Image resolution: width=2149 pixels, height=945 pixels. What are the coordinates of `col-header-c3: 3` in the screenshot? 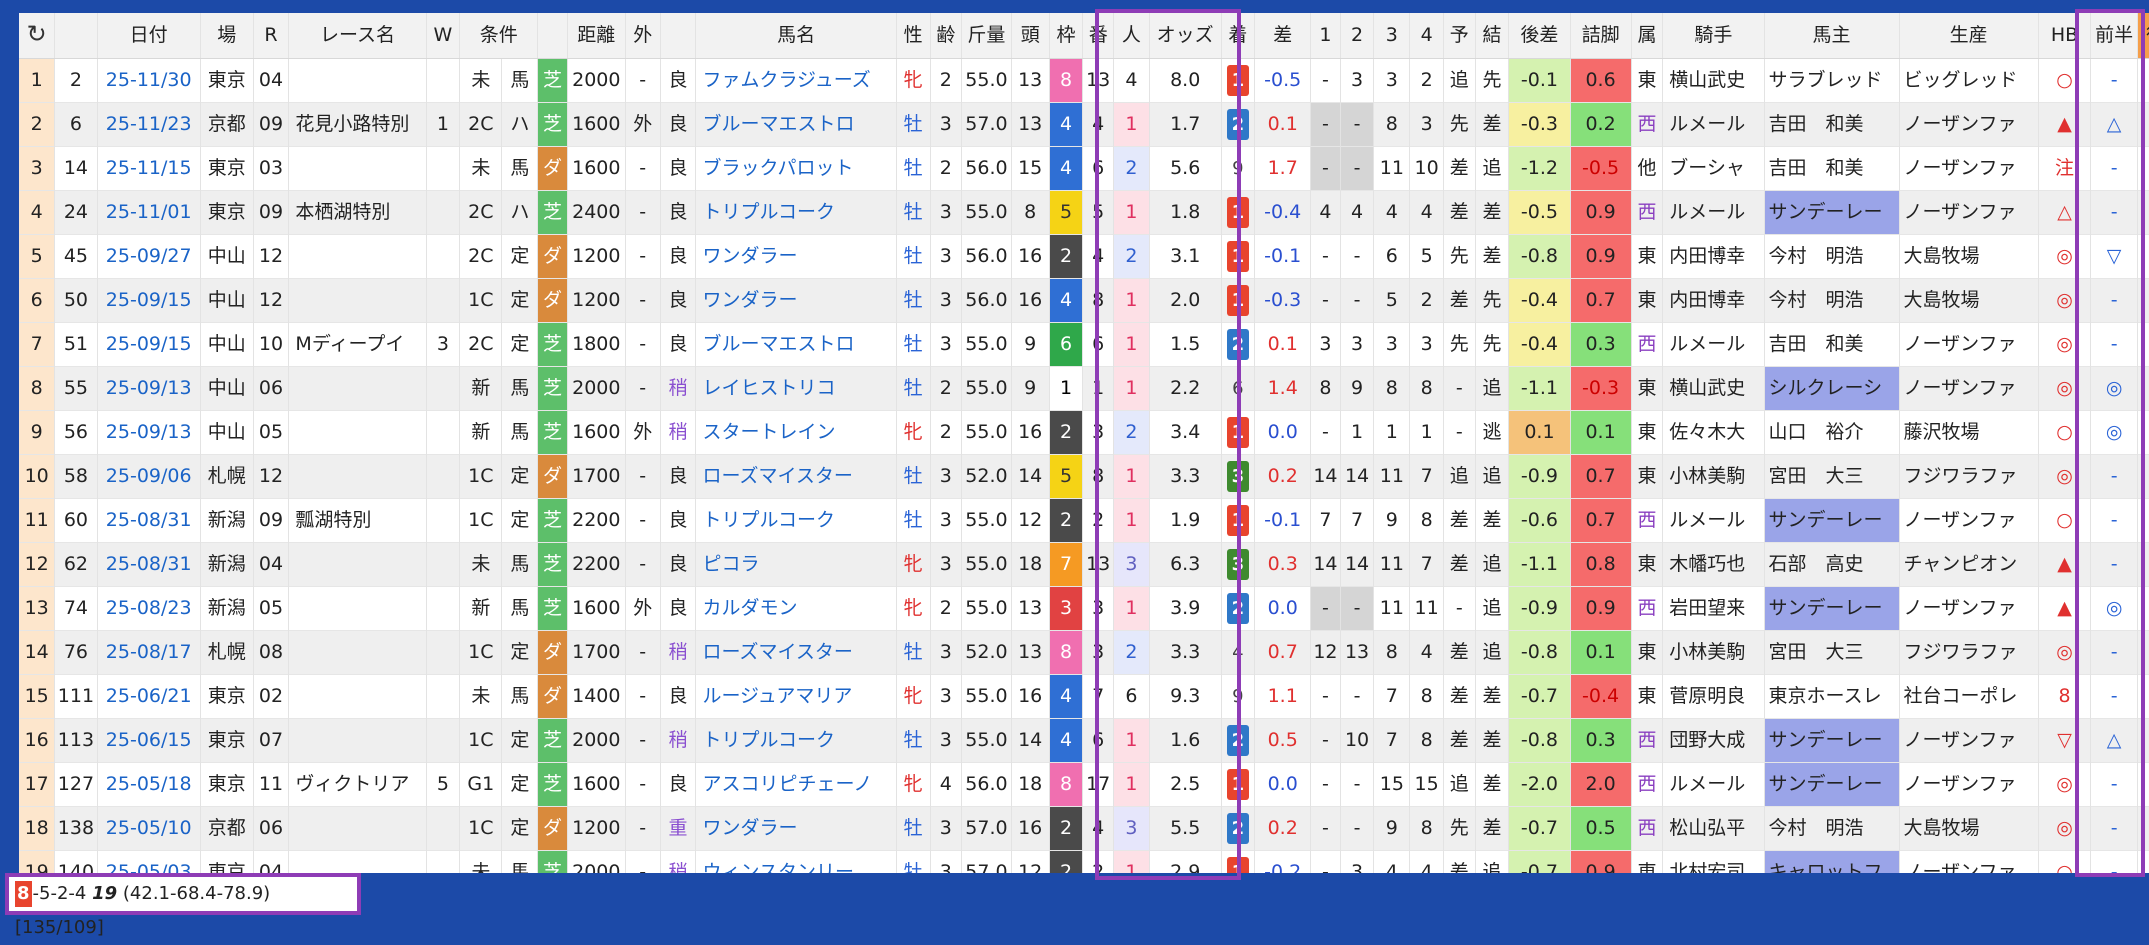 It's located at (1392, 36).